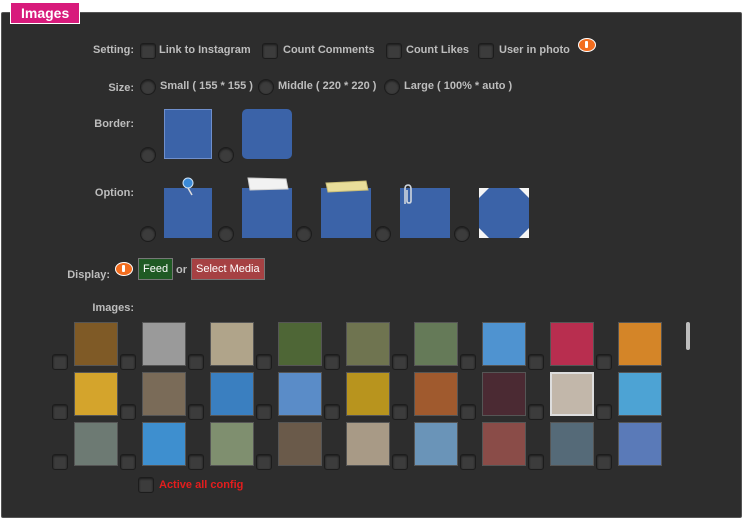 This screenshot has height=518, width=742. I want to click on option-octagon-radio, so click(462, 234).